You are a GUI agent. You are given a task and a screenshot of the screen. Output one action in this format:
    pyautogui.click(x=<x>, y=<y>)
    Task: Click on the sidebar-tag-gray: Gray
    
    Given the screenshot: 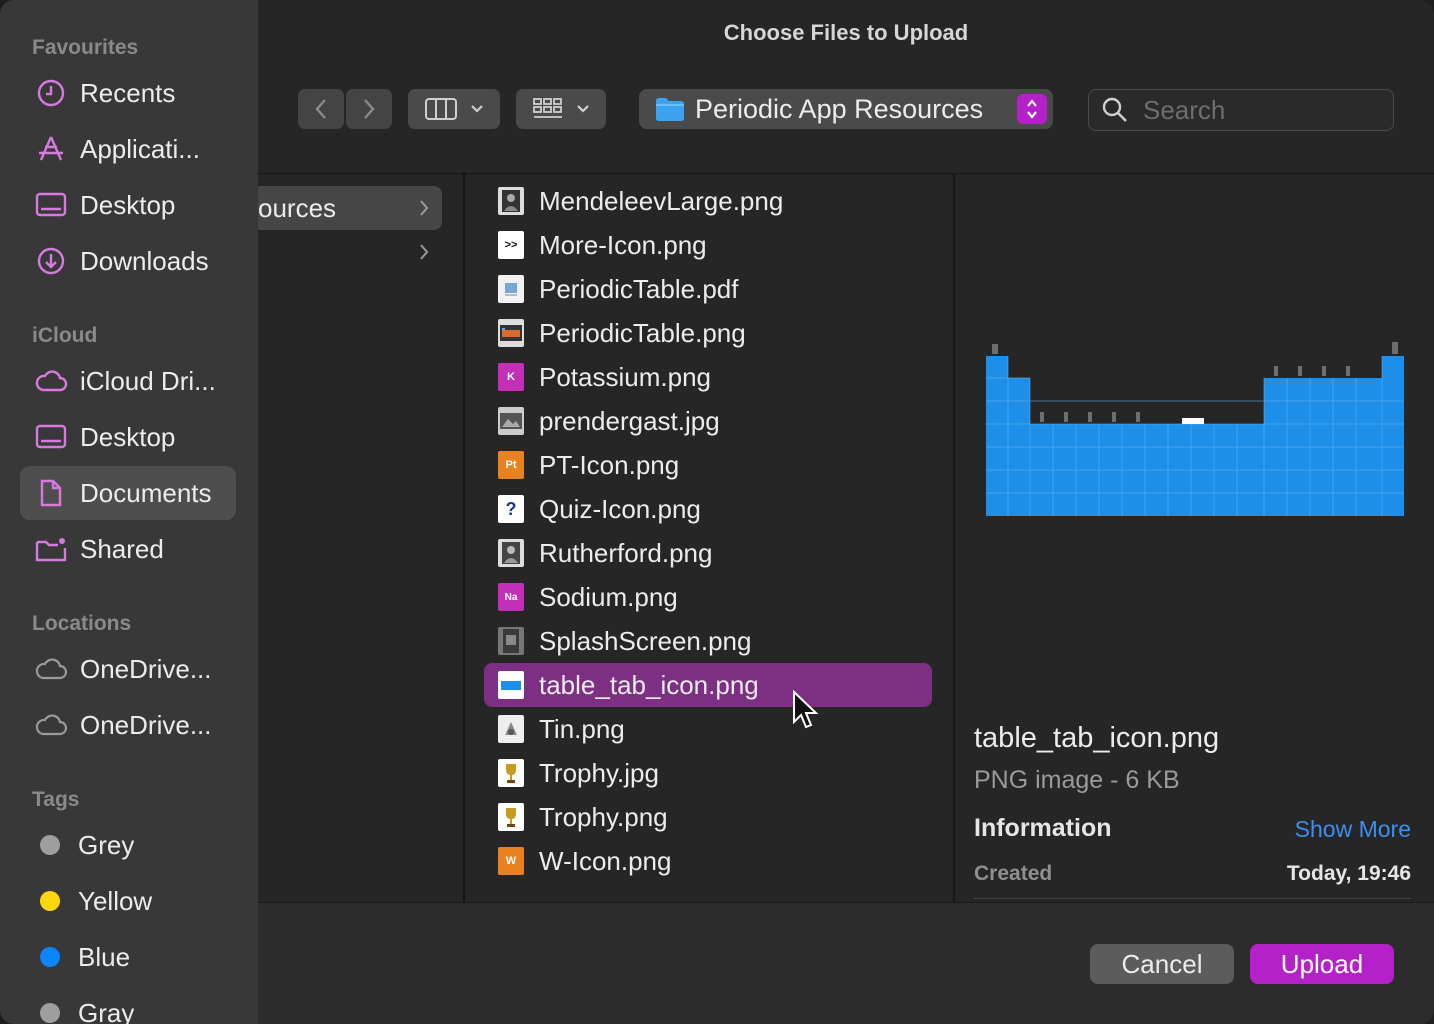 What is the action you would take?
    pyautogui.click(x=128, y=1005)
    